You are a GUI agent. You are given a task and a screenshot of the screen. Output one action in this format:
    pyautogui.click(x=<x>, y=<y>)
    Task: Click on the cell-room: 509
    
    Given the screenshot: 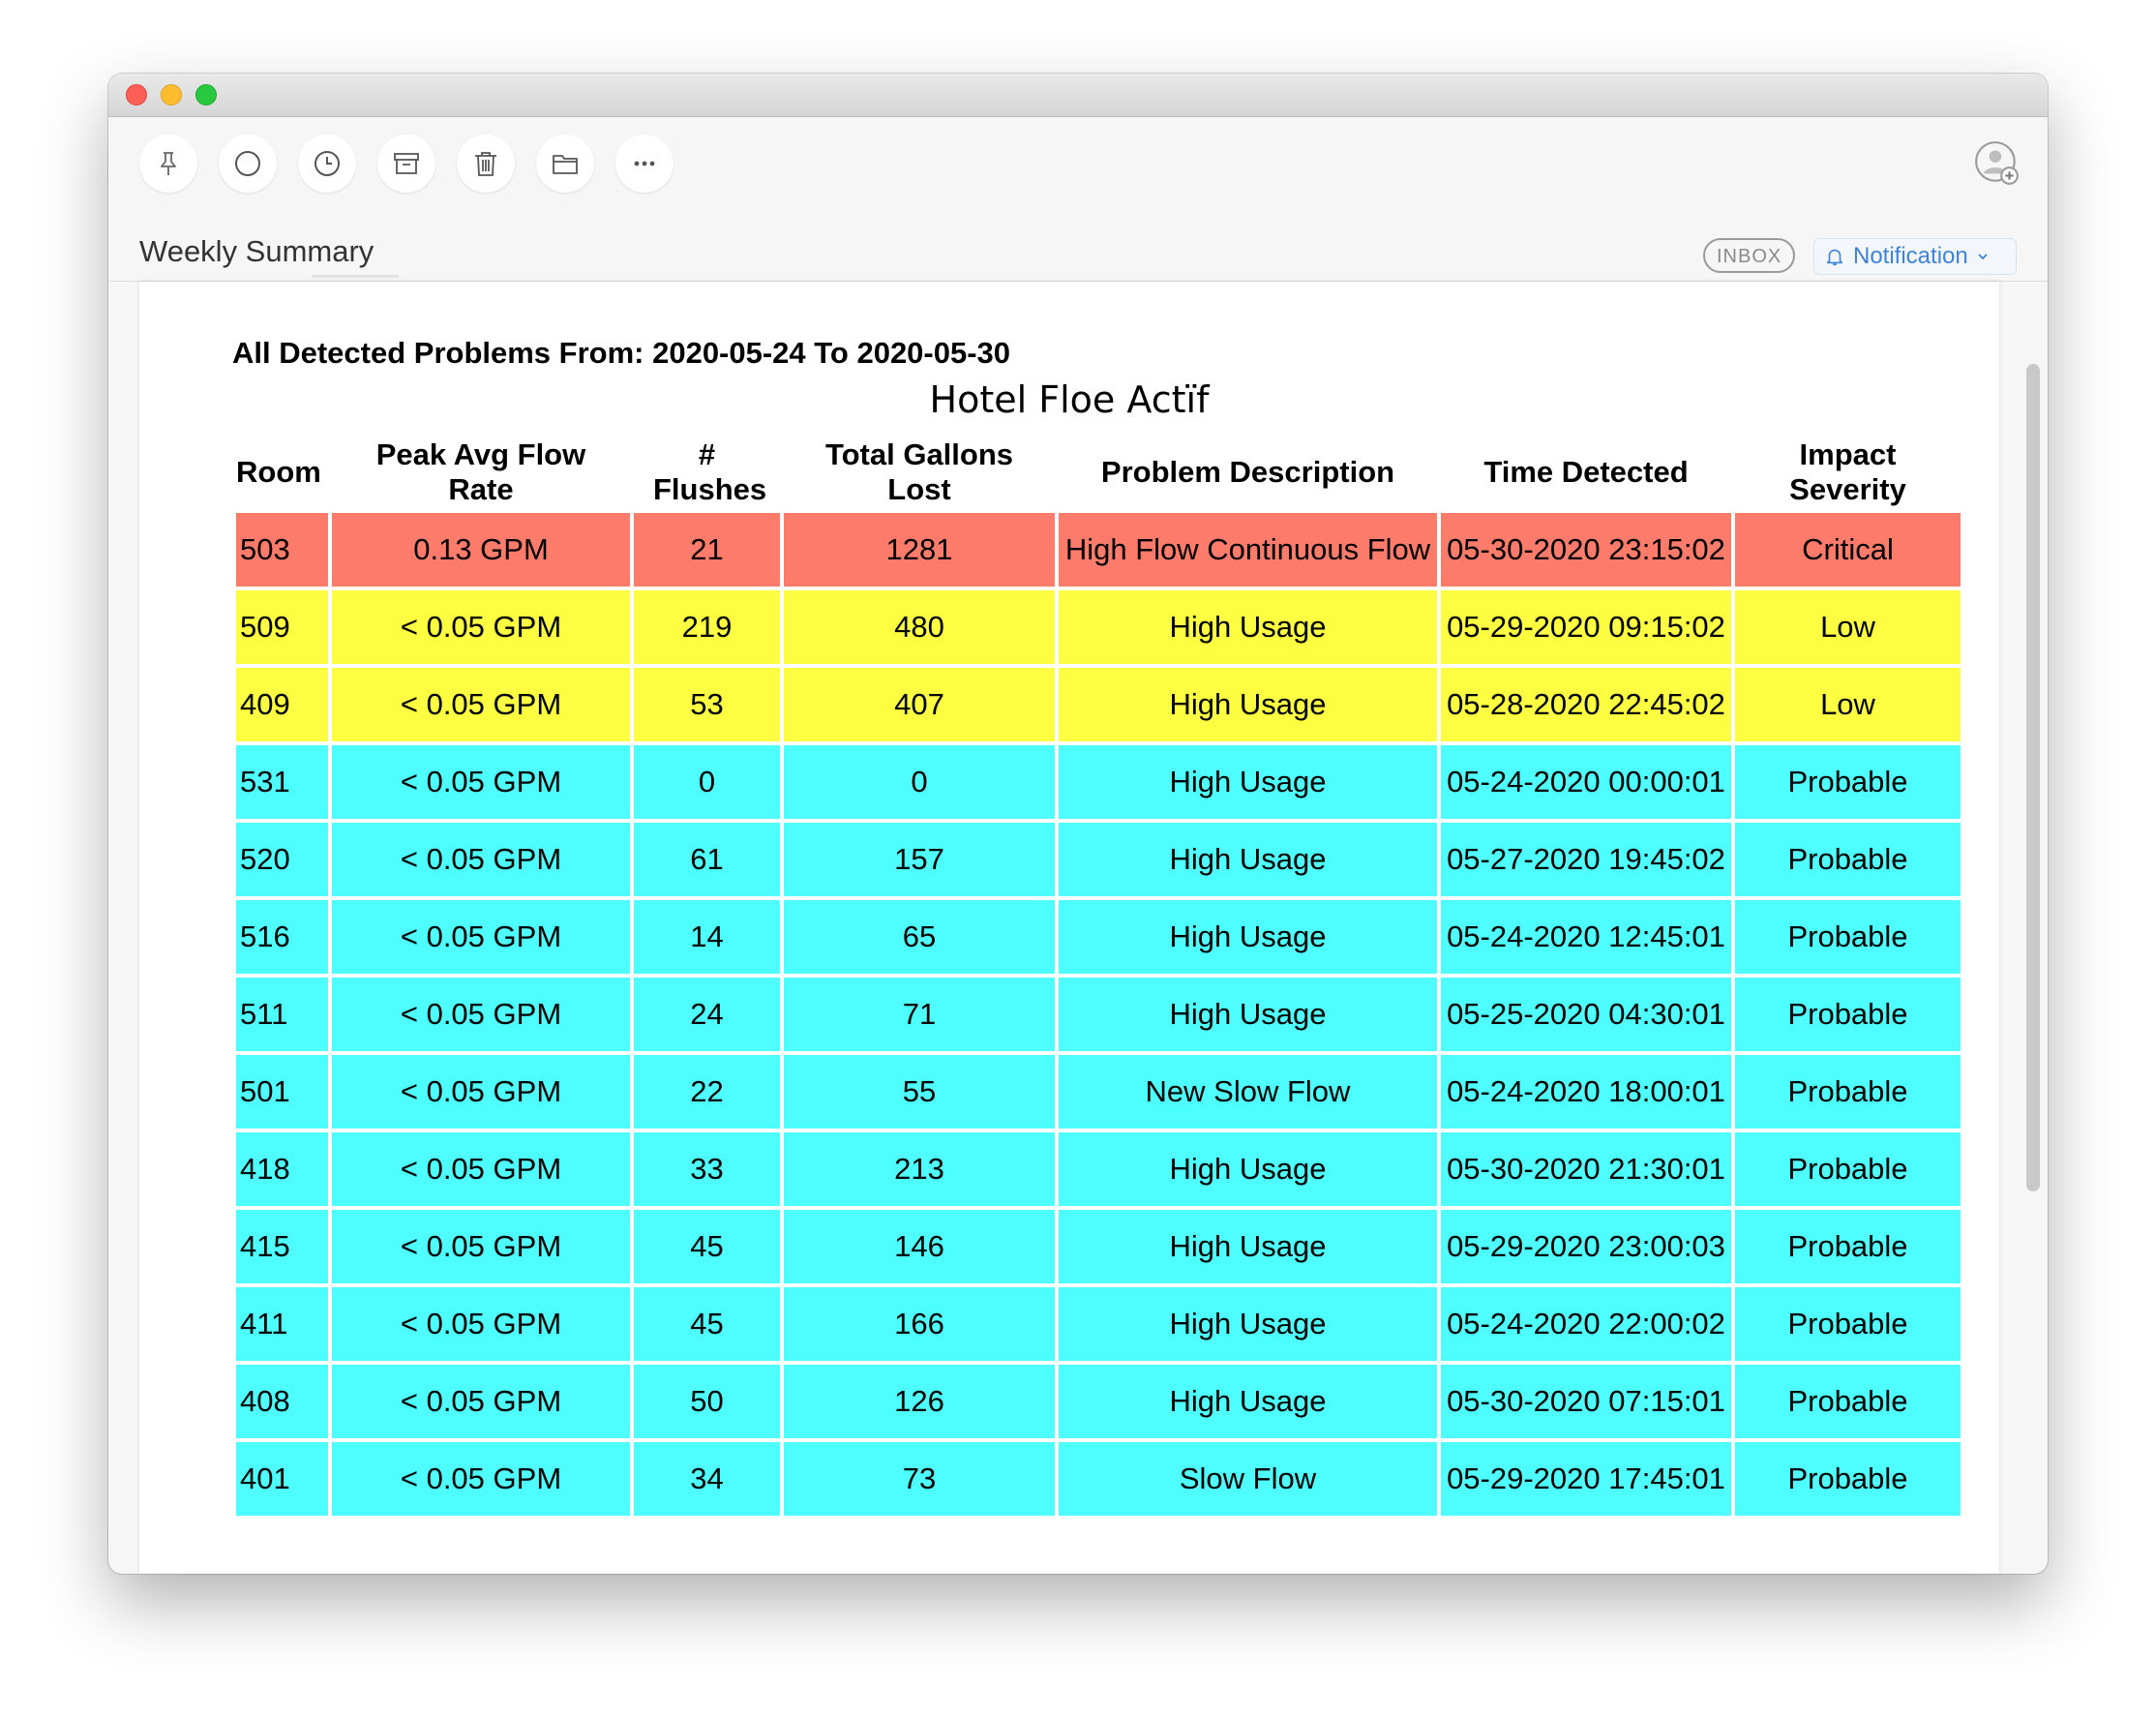 What is the action you would take?
    pyautogui.click(x=282, y=627)
    